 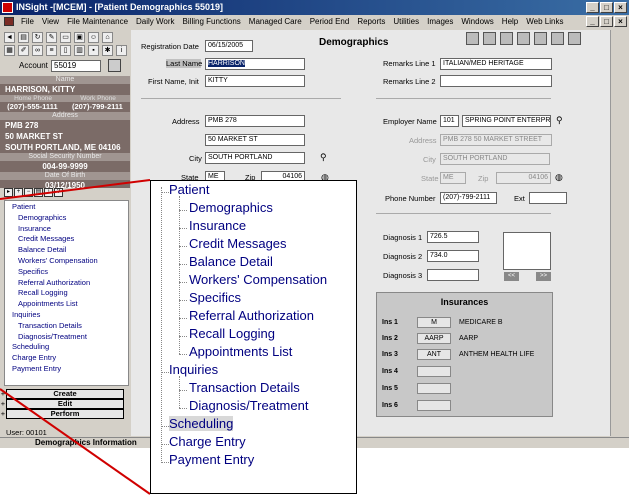 I want to click on globe-icon: ◍, so click(x=559, y=177).